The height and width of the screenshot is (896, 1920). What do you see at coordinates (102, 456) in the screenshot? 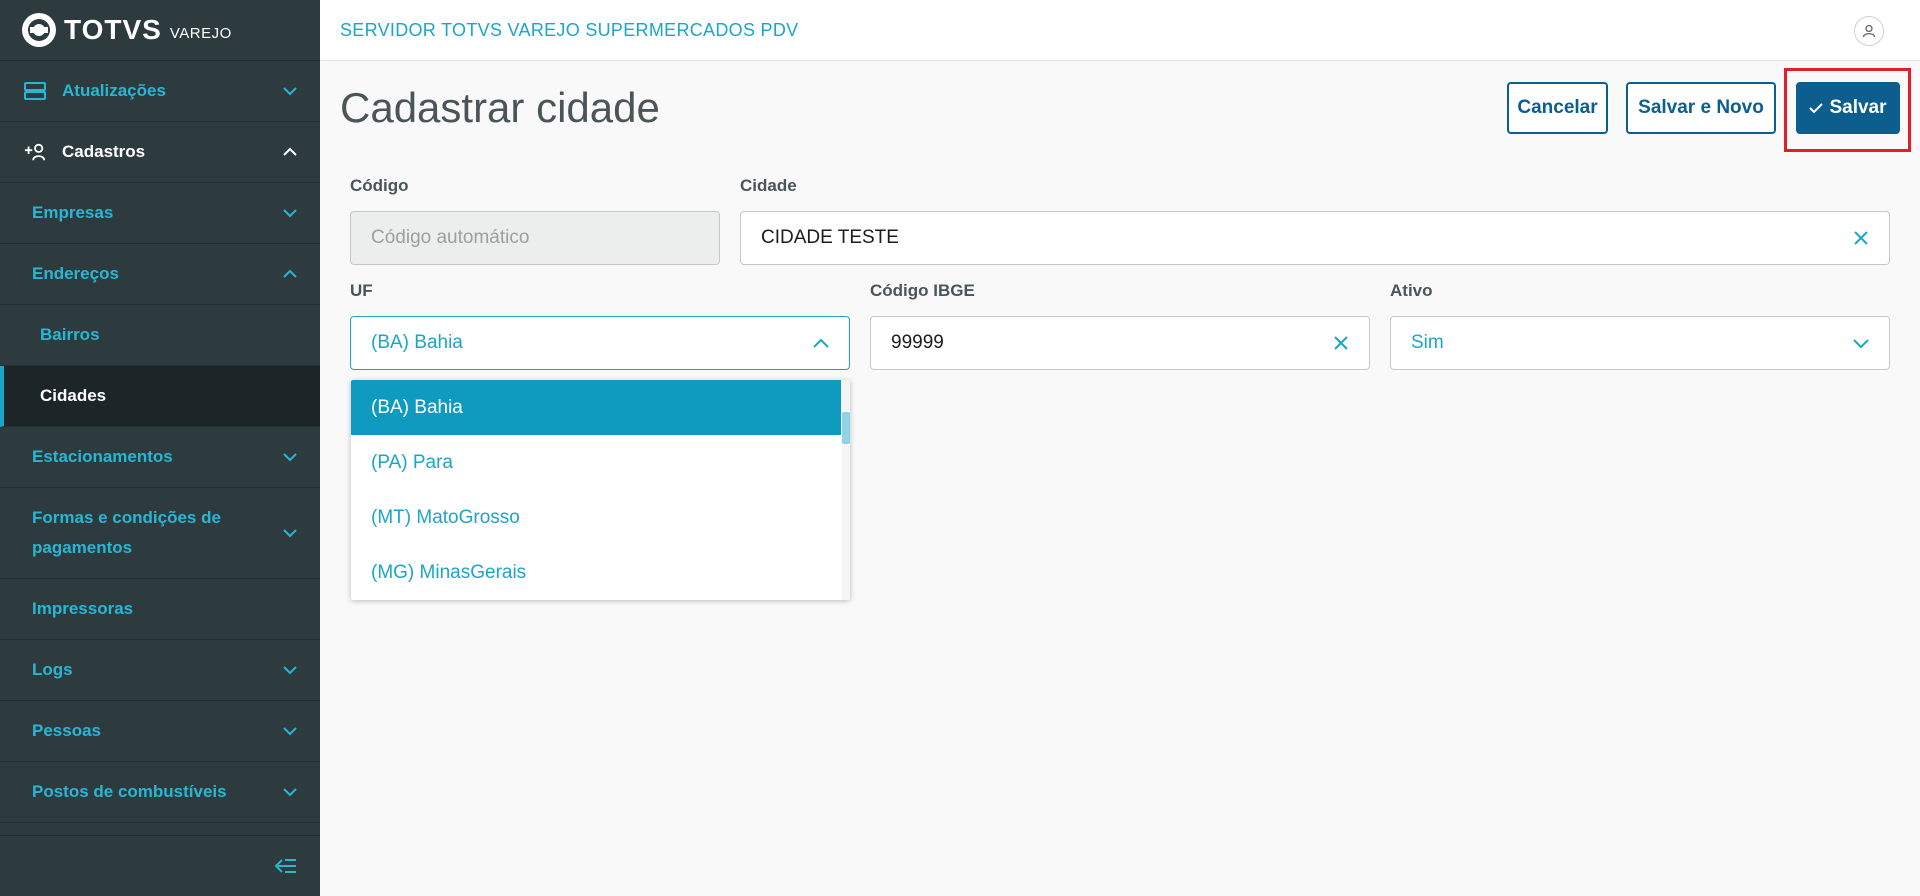
I see `sidebar-item-label: Estacionamentos` at bounding box center [102, 456].